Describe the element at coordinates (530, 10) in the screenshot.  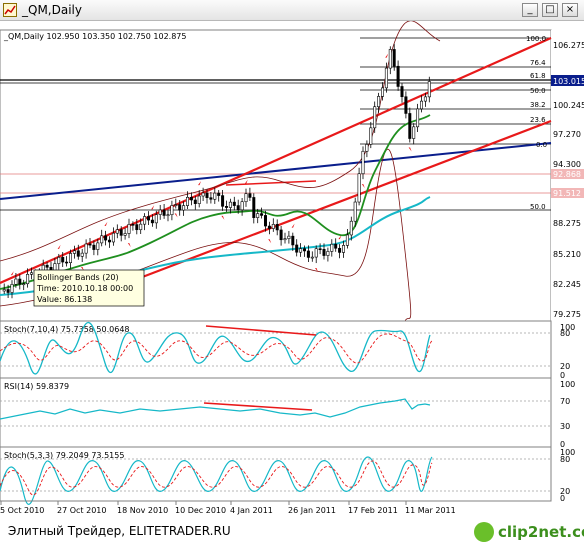
I see `minimize-button: _` at that location.